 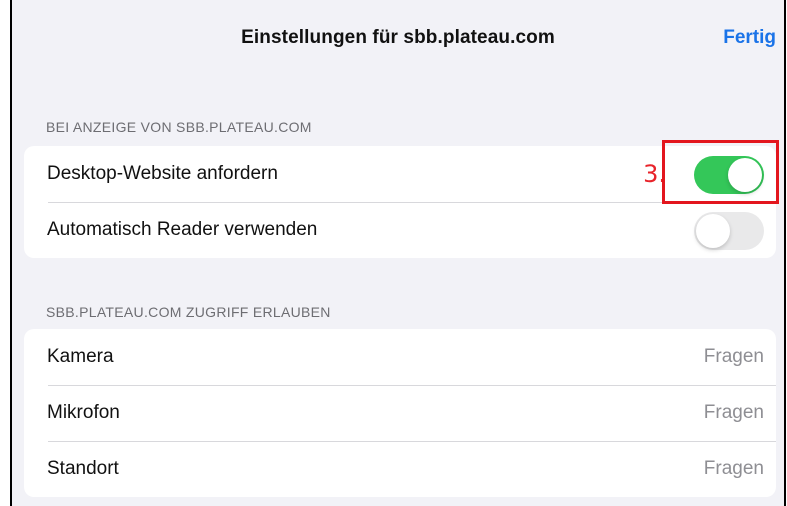 I want to click on request-desktop-website-row: Desktop-Website anfordern 3., so click(x=400, y=174).